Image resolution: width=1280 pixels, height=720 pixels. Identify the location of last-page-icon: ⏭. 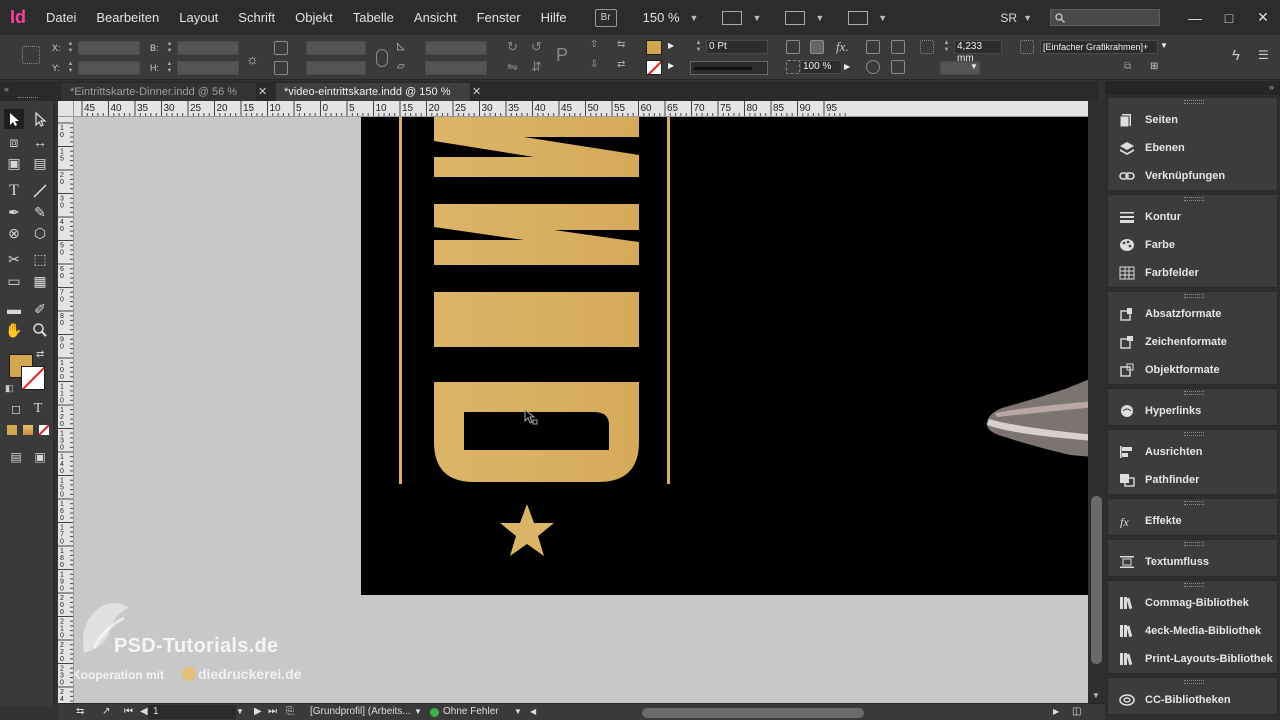
(272, 711).